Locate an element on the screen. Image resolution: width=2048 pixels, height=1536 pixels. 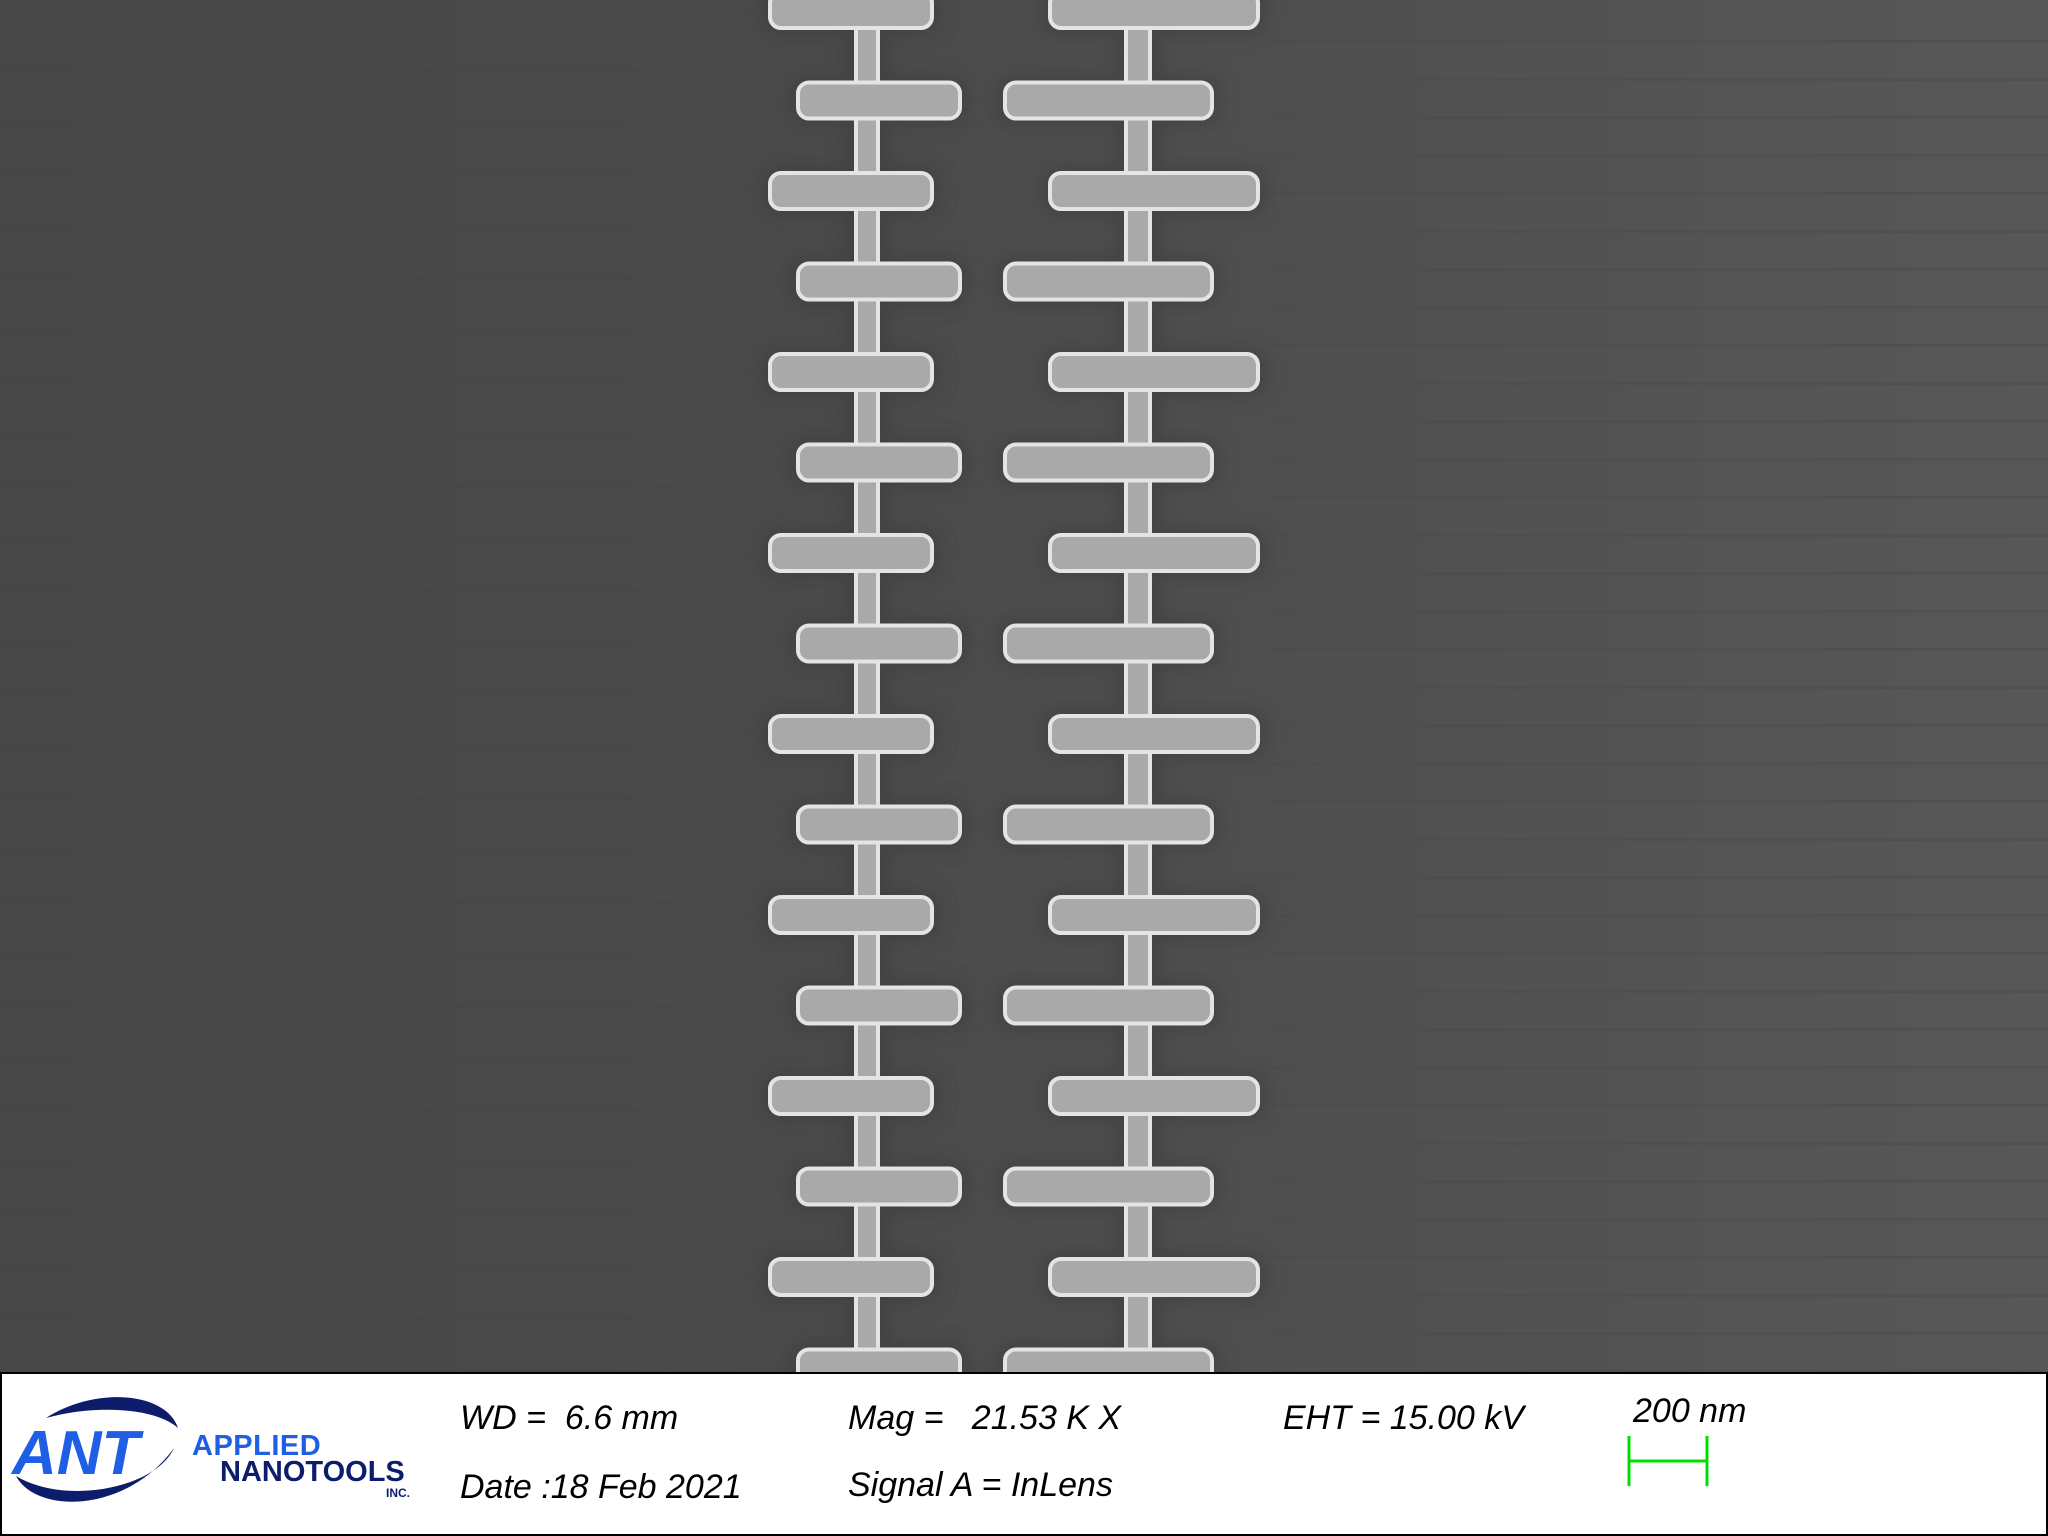
signal-detector: Signal A = InLens is located at coordinates (980, 1485).